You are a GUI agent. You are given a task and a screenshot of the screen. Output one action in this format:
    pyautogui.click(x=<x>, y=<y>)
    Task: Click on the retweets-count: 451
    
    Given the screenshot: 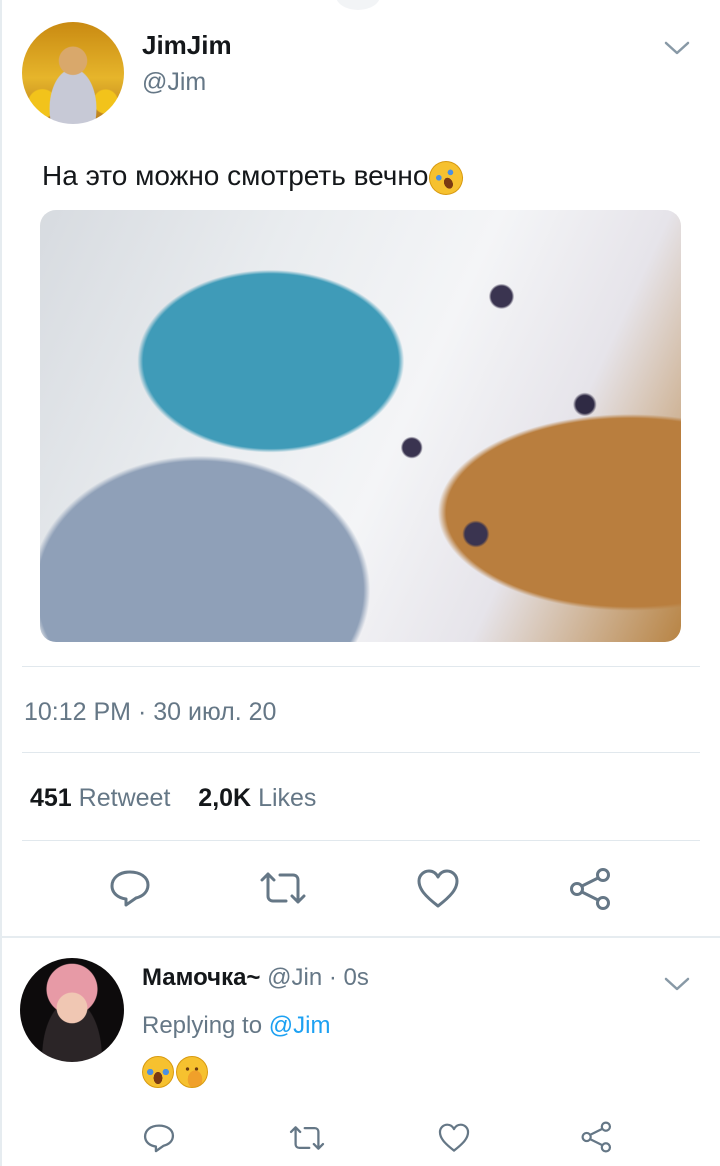 What is the action you would take?
    pyautogui.click(x=51, y=798)
    